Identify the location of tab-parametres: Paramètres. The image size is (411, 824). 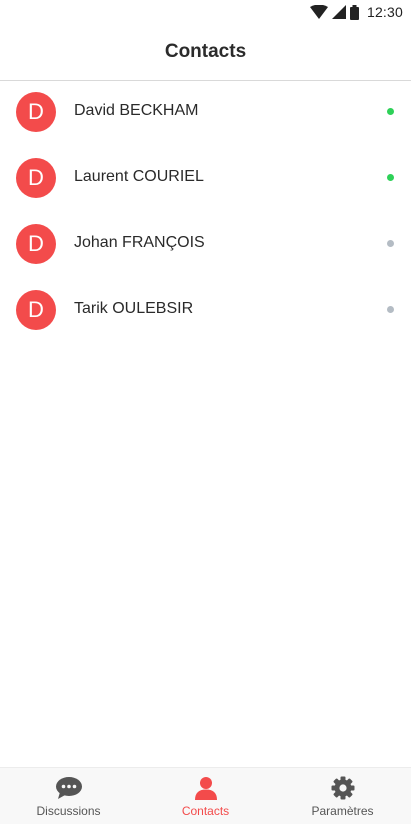
(342, 796).